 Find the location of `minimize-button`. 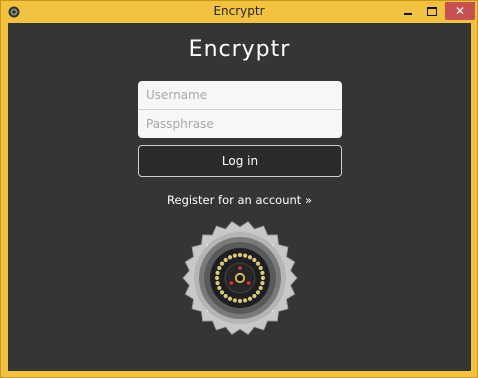

minimize-button is located at coordinates (408, 11).